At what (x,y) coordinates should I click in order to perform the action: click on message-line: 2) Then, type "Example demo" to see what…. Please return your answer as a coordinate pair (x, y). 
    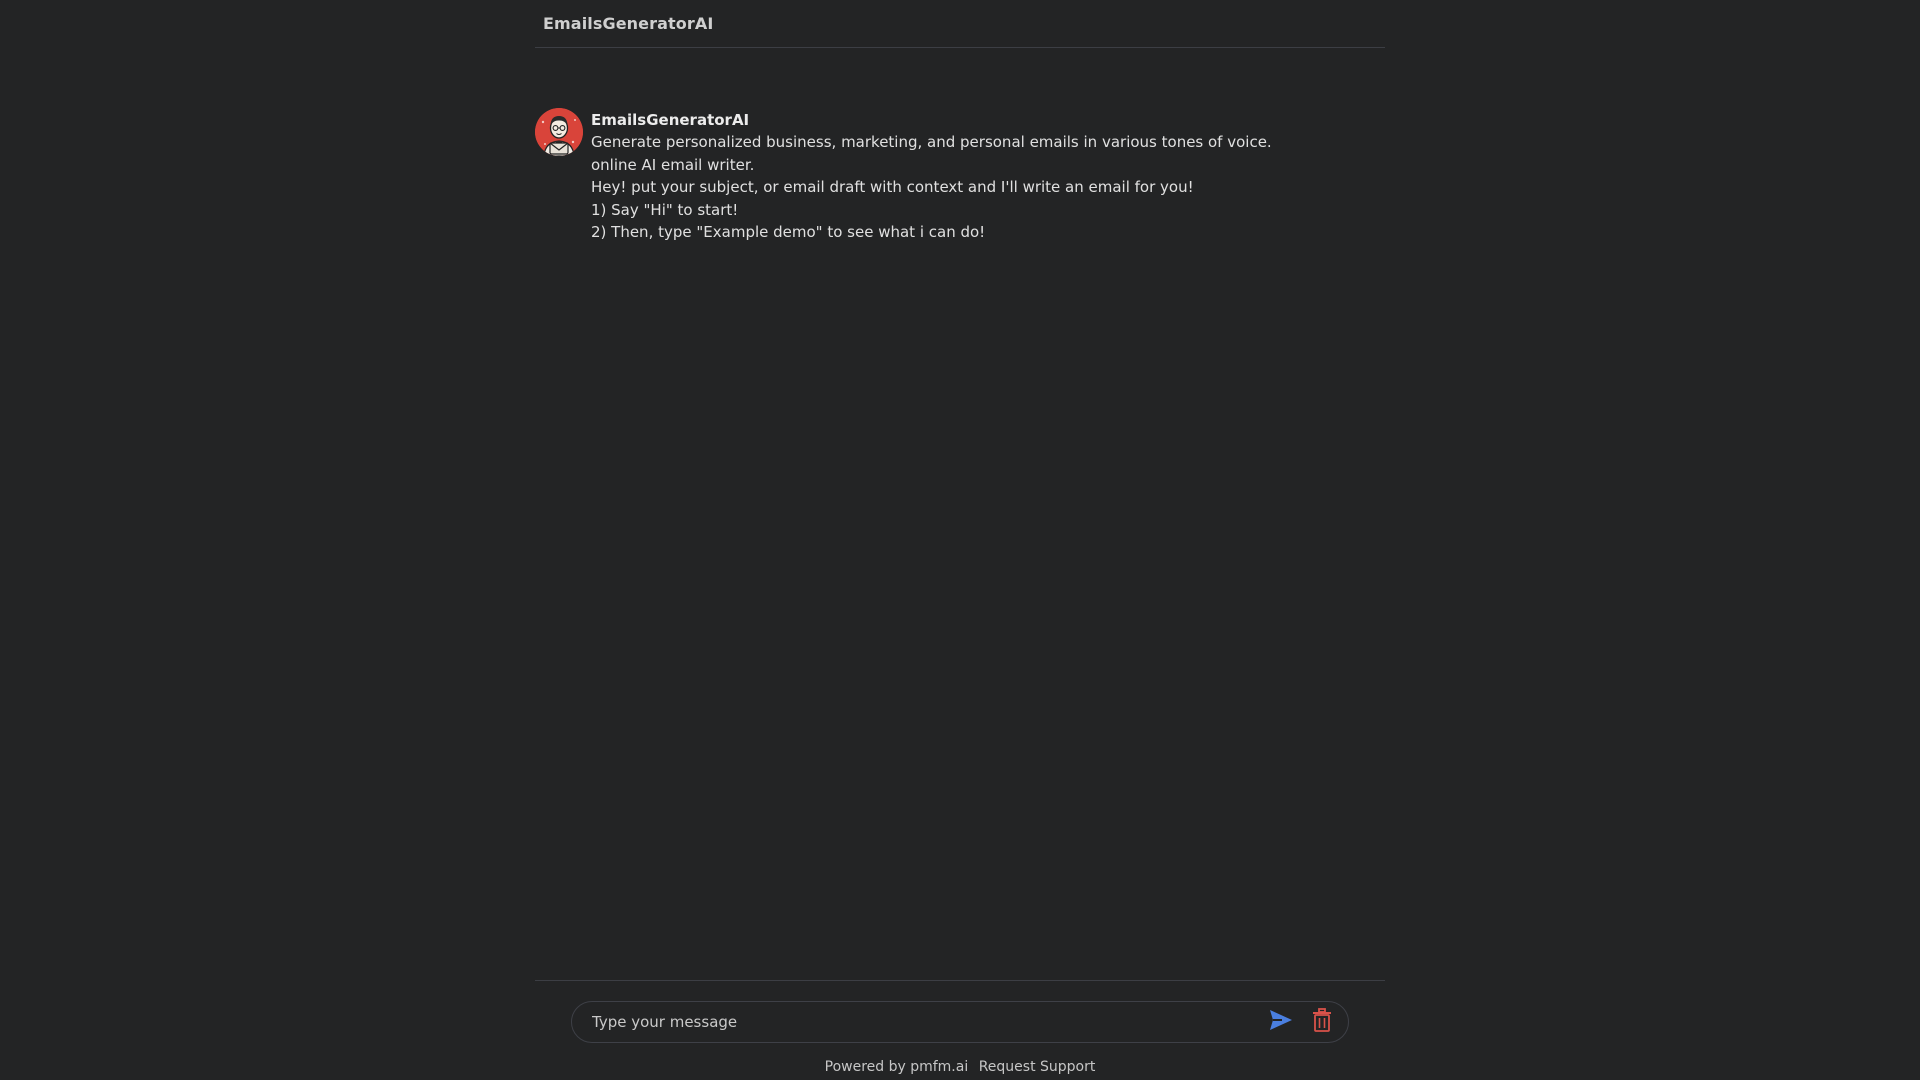
    Looking at the image, I should click on (788, 232).